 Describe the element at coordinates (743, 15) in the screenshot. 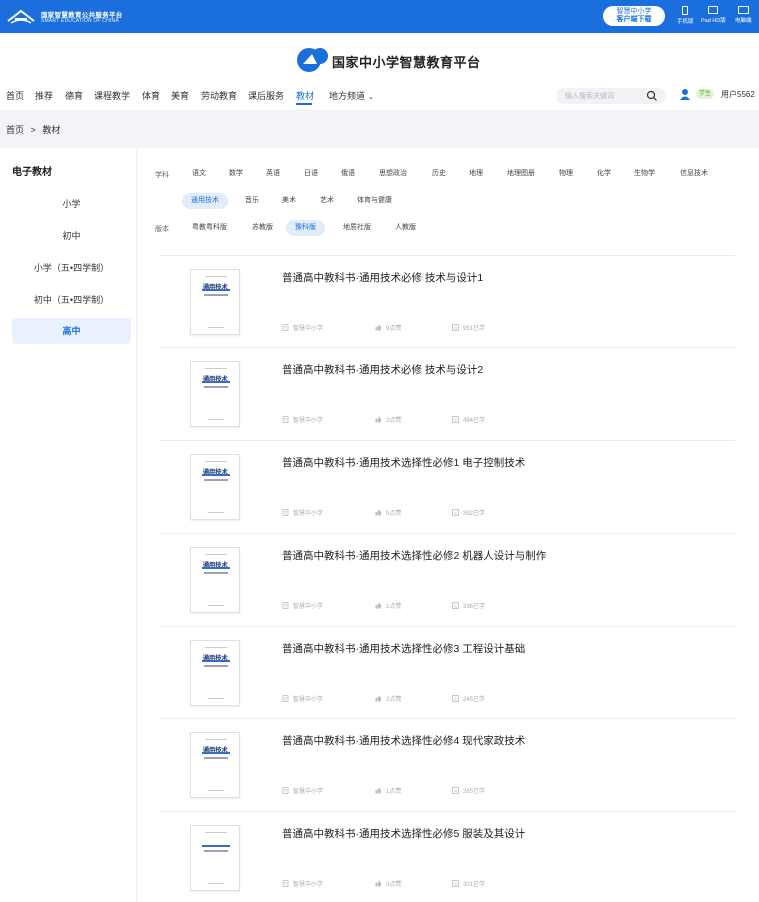

I see `device-desktop: 电脑端` at that location.